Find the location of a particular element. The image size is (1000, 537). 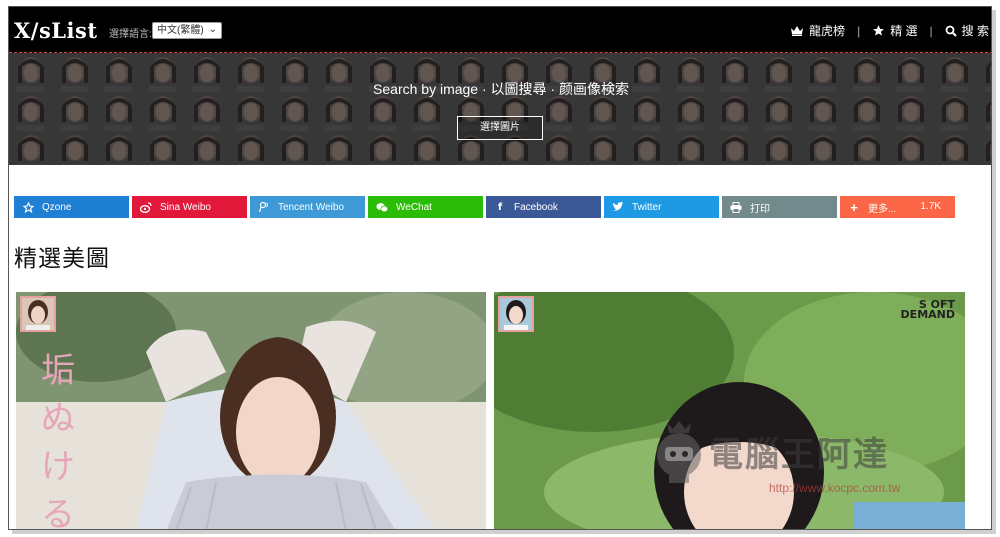

nav-item-ranking: 龍虎榜 is located at coordinates (817, 30).